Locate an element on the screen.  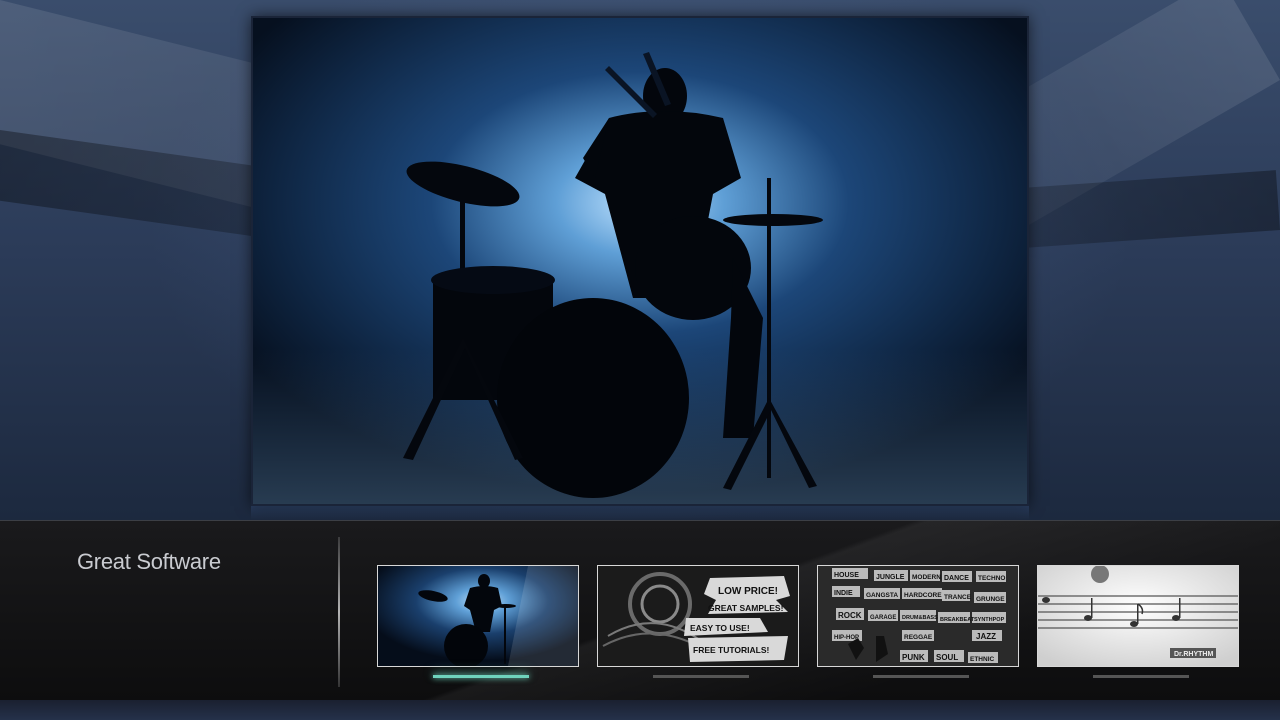
genre-tag: HOUSE is located at coordinates (846, 575).